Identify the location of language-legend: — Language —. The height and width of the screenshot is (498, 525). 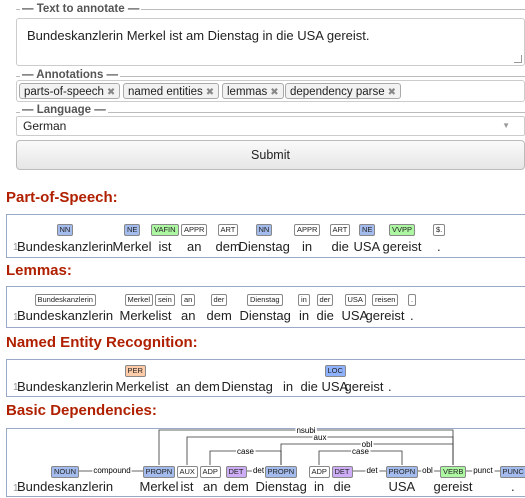
(64, 110).